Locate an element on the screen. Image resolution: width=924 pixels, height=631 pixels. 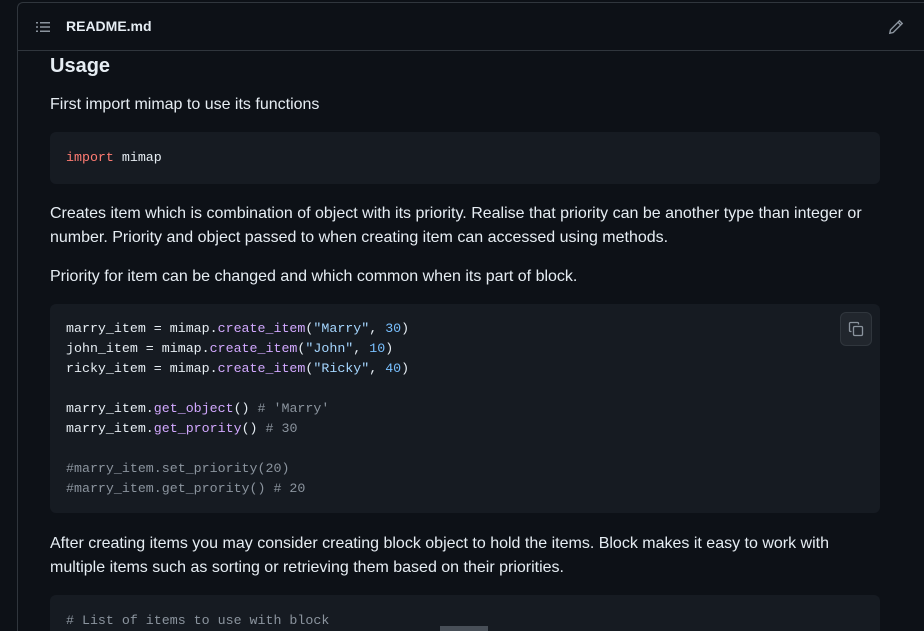
code-line: marry_item.get_prority() # 30 is located at coordinates (182, 428).